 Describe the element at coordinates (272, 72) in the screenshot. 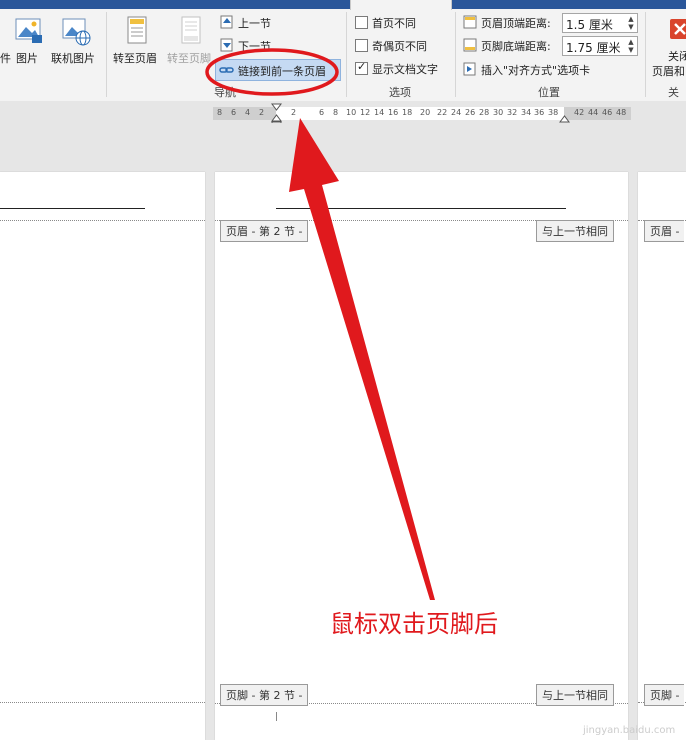

I see `highlight-ellipse` at that location.